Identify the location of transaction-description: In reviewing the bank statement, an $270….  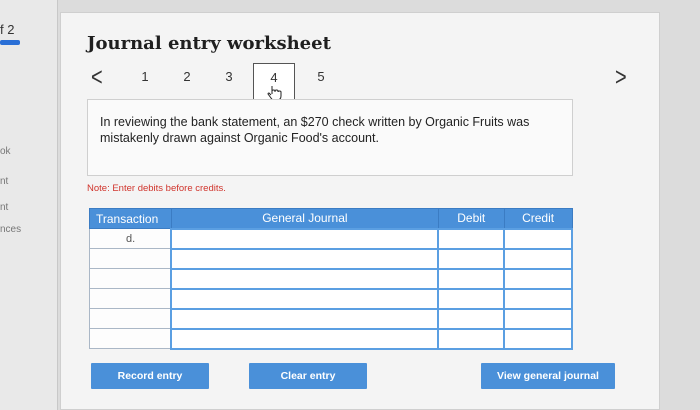
(330, 137).